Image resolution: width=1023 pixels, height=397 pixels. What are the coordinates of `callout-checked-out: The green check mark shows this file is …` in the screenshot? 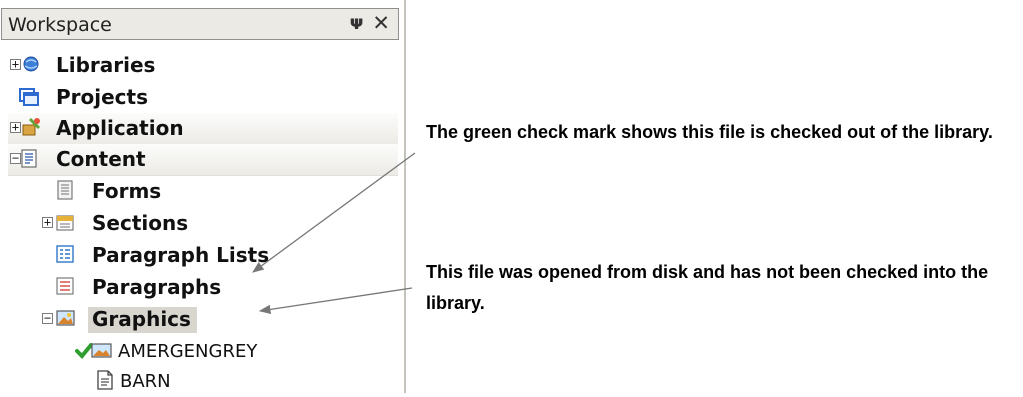 It's located at (709, 132).